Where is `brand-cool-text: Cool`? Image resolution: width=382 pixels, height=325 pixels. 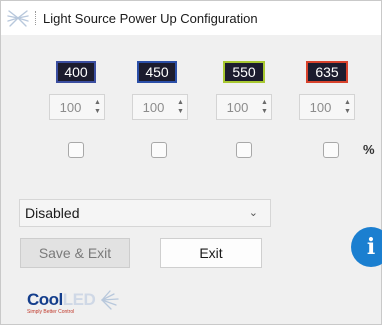
brand-cool-text: Cool is located at coordinates (45, 299).